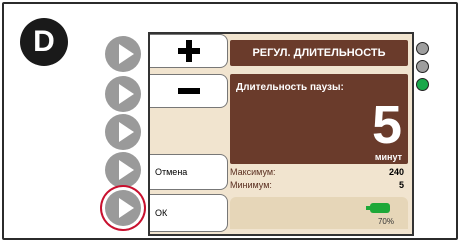 This screenshot has width=458, height=240. What do you see at coordinates (189, 172) in the screenshot?
I see `cancel-button: Отмена` at bounding box center [189, 172].